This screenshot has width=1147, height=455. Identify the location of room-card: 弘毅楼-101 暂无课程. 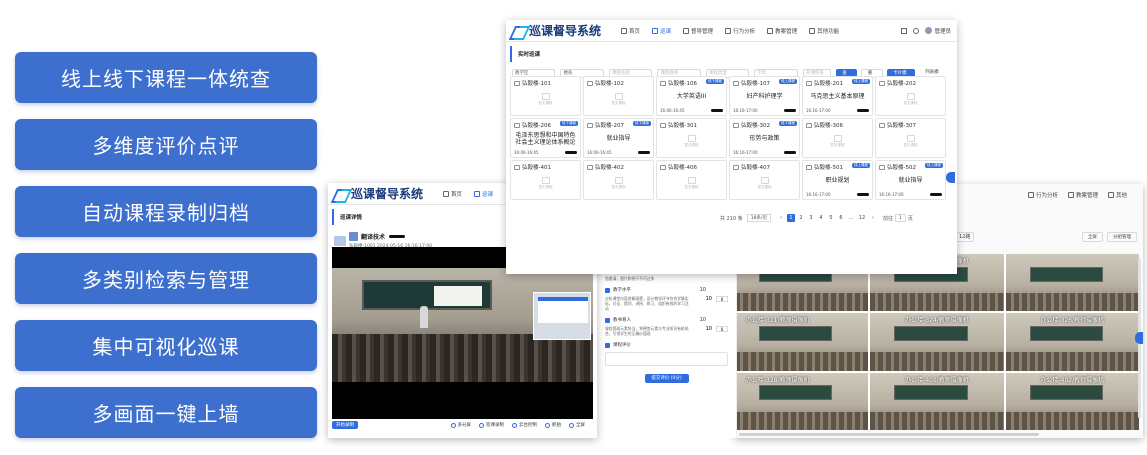
(545, 96).